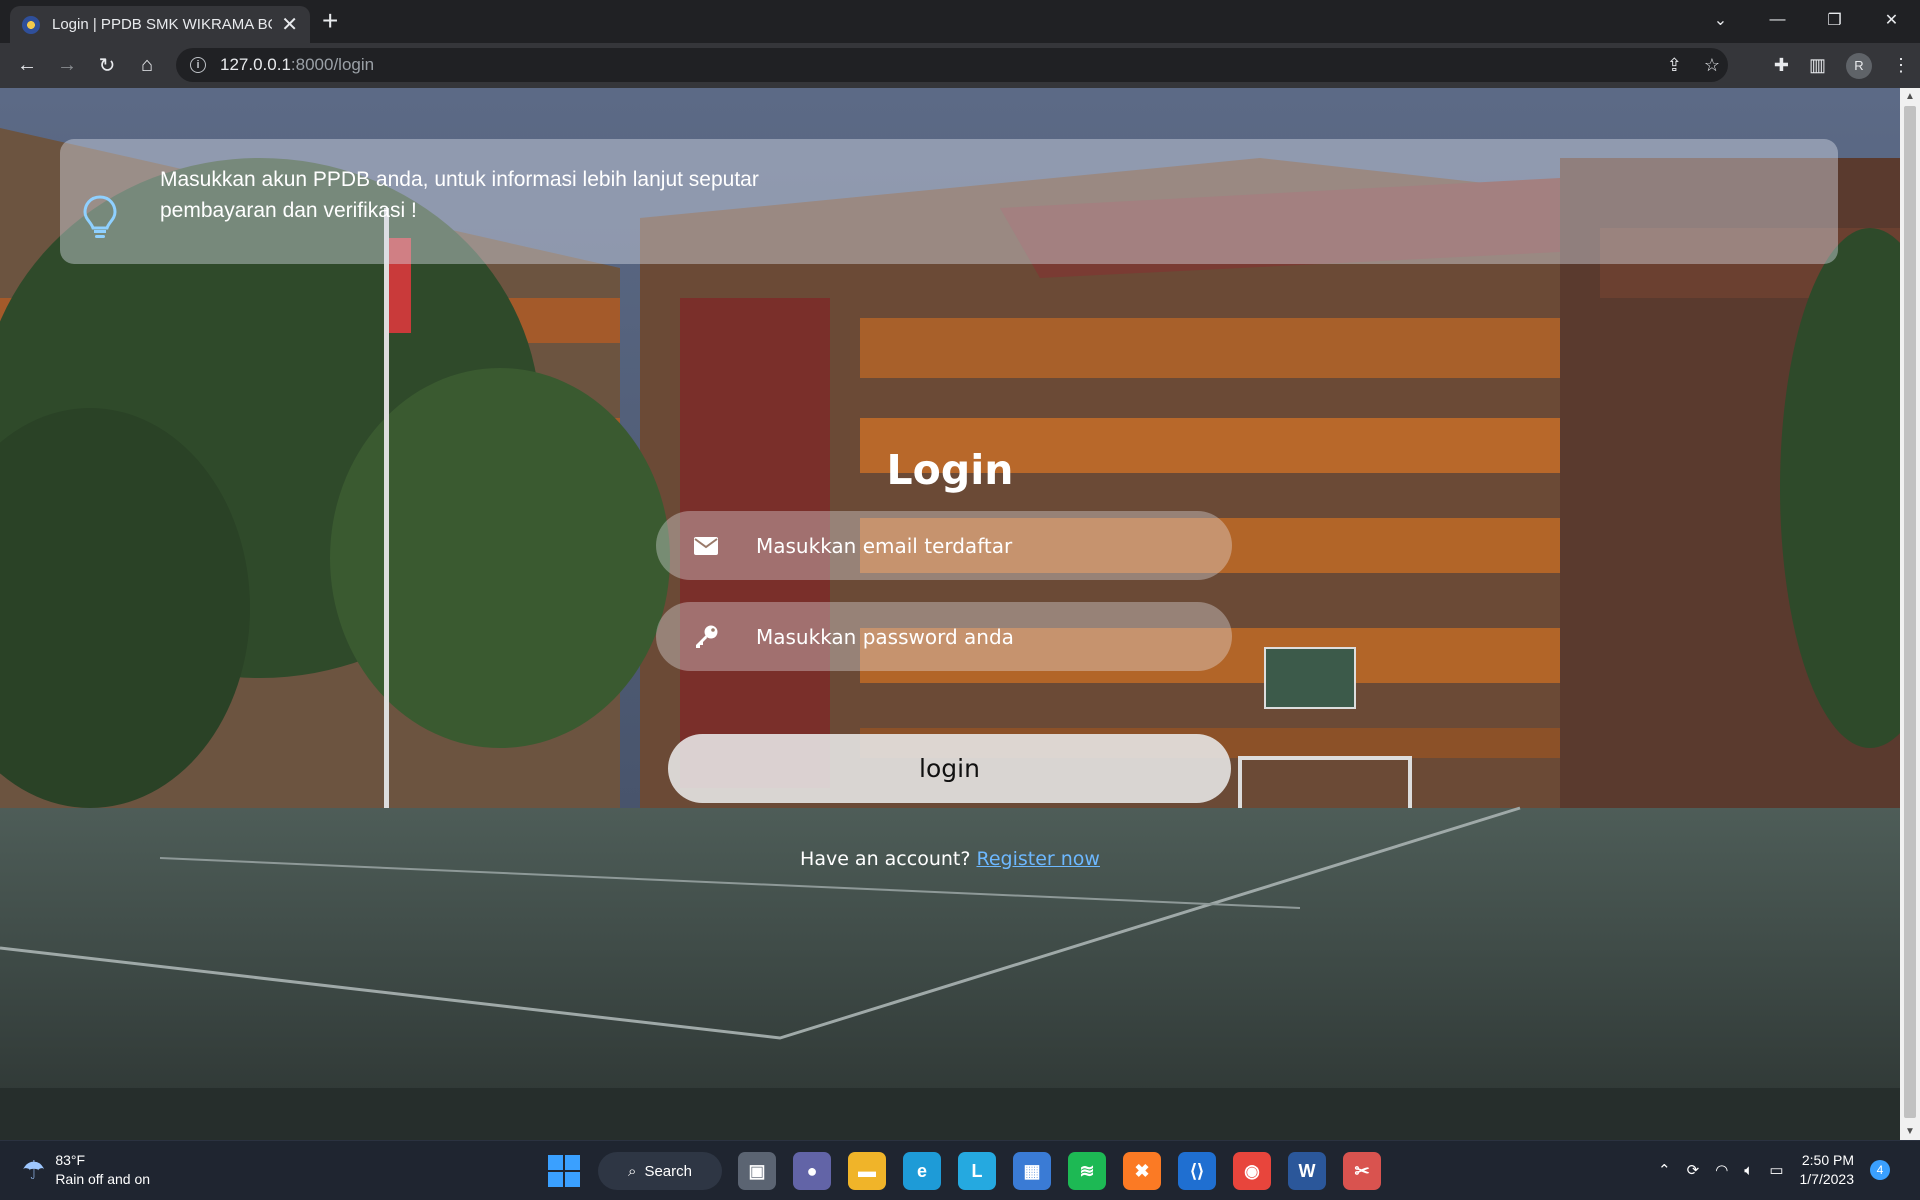 Image resolution: width=1920 pixels, height=1200 pixels. Describe the element at coordinates (70, 1160) in the screenshot. I see `weather-temperature: 83°F` at that location.